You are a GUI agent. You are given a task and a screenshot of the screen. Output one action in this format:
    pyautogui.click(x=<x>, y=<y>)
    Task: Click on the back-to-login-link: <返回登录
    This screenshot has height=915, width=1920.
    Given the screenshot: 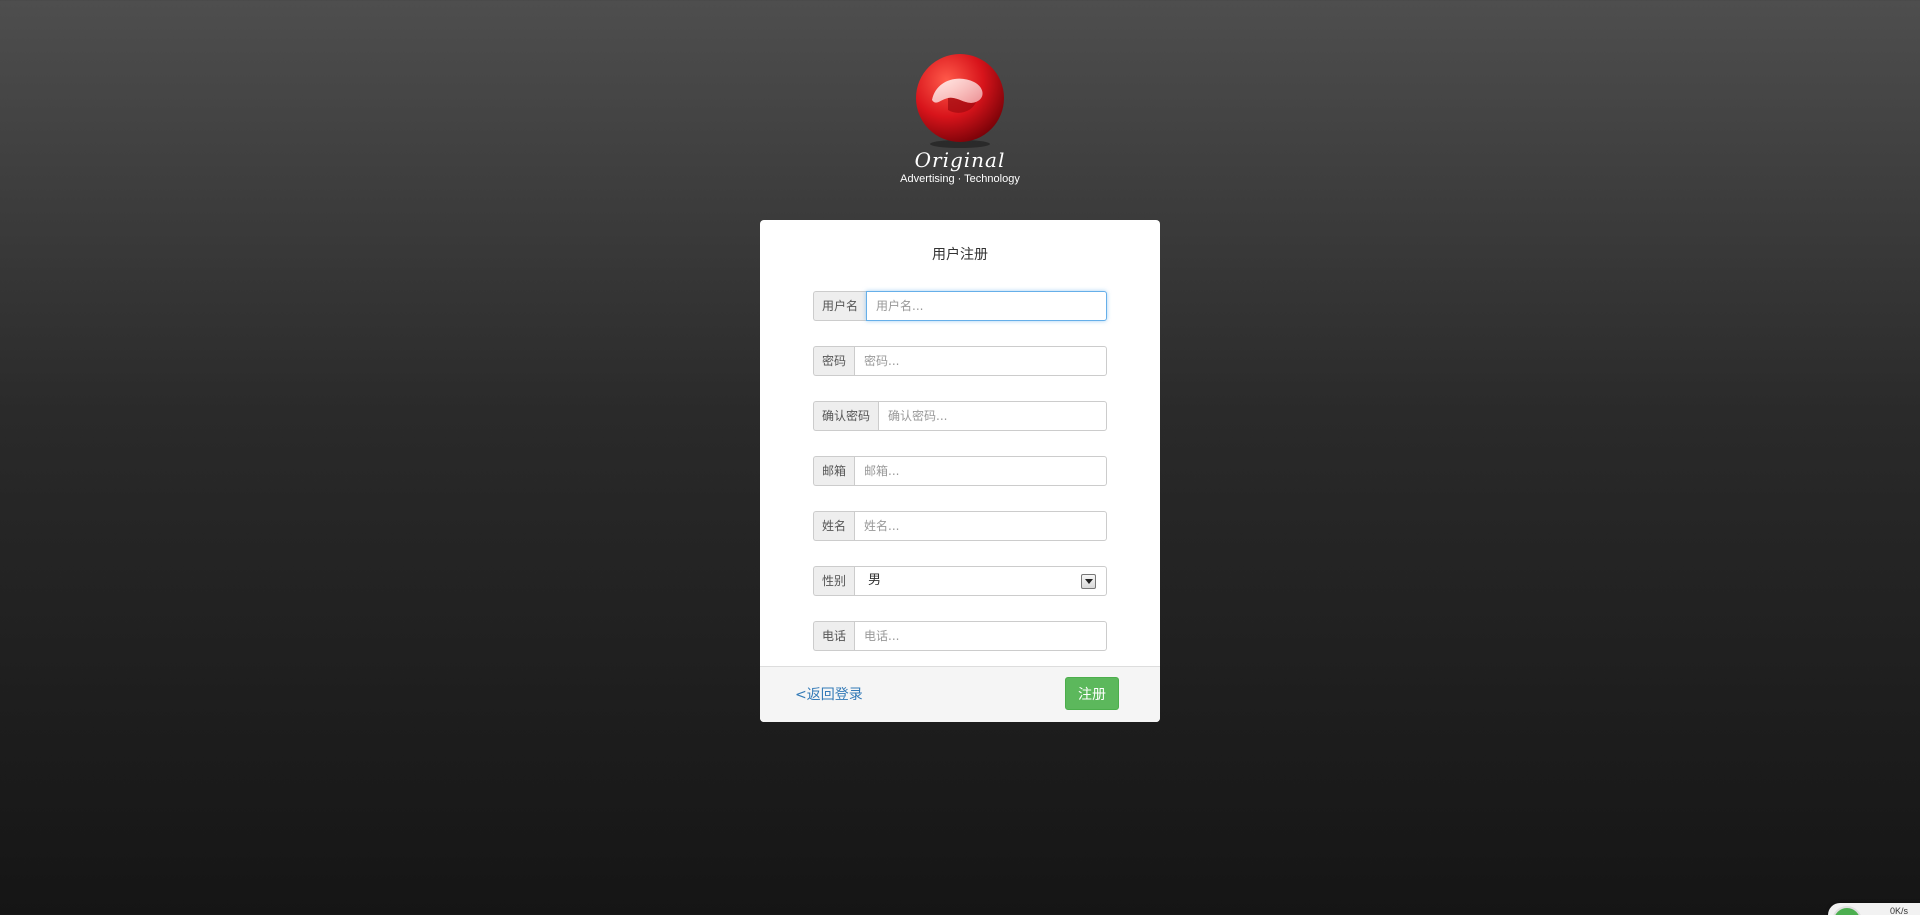 What is the action you would take?
    pyautogui.click(x=829, y=694)
    